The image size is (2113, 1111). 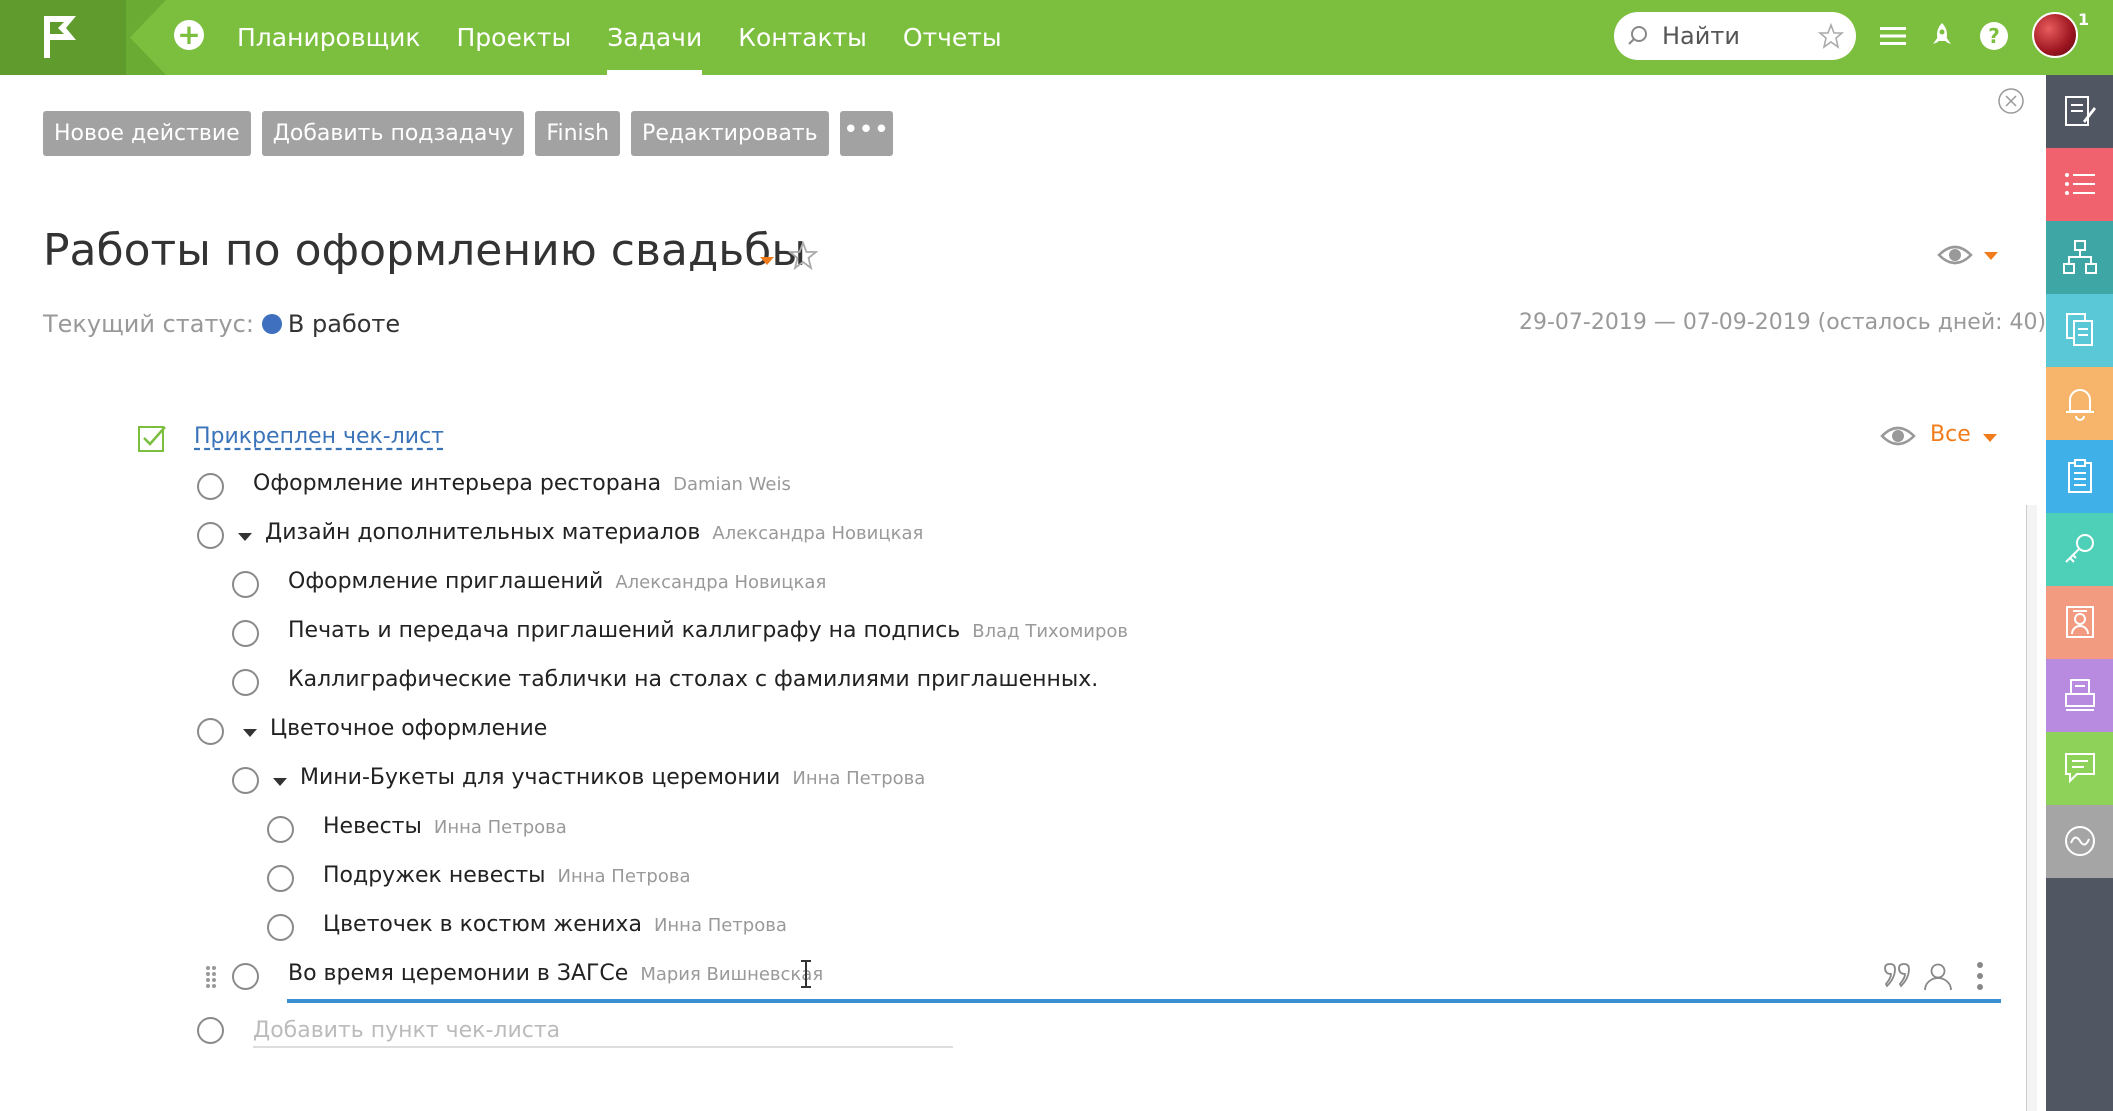 What do you see at coordinates (540, 777) in the screenshot?
I see `item-text: Мини-Букеты для участников церемонии` at bounding box center [540, 777].